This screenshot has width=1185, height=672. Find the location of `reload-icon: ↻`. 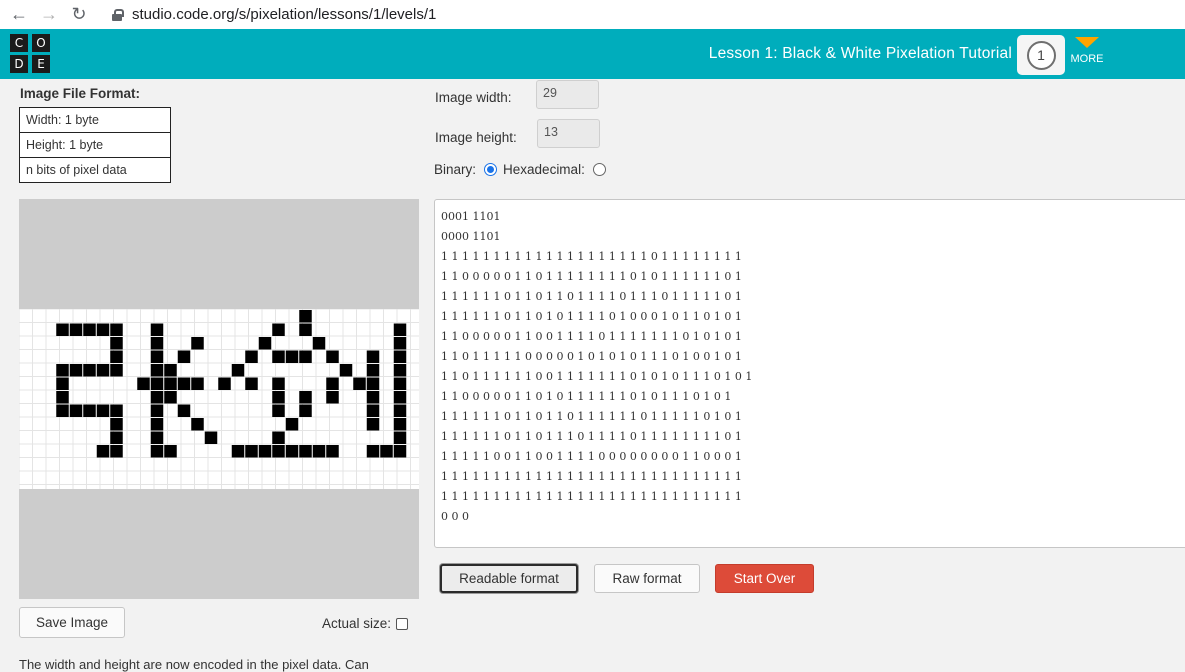

reload-icon: ↻ is located at coordinates (79, 15).